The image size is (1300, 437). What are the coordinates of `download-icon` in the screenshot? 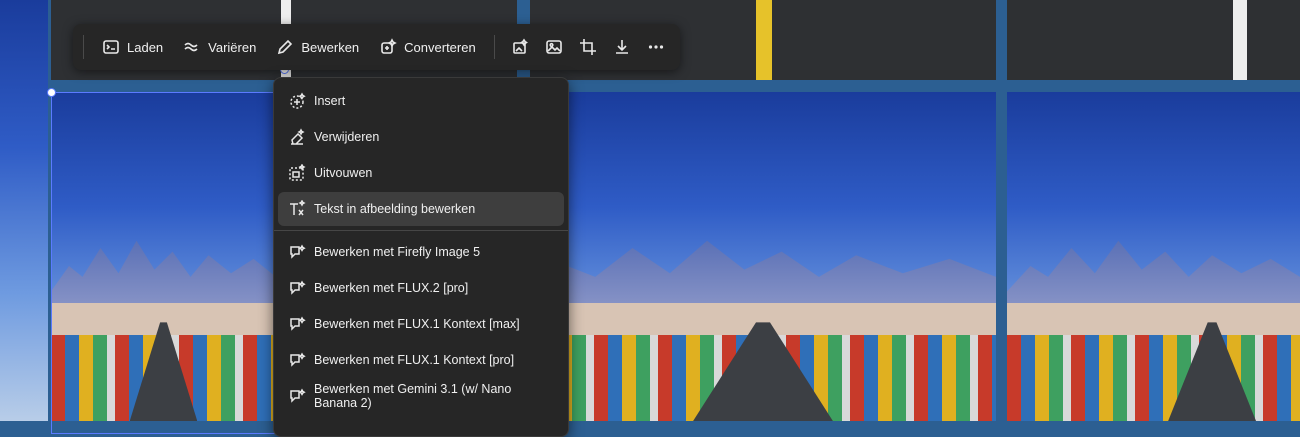 It's located at (621, 47).